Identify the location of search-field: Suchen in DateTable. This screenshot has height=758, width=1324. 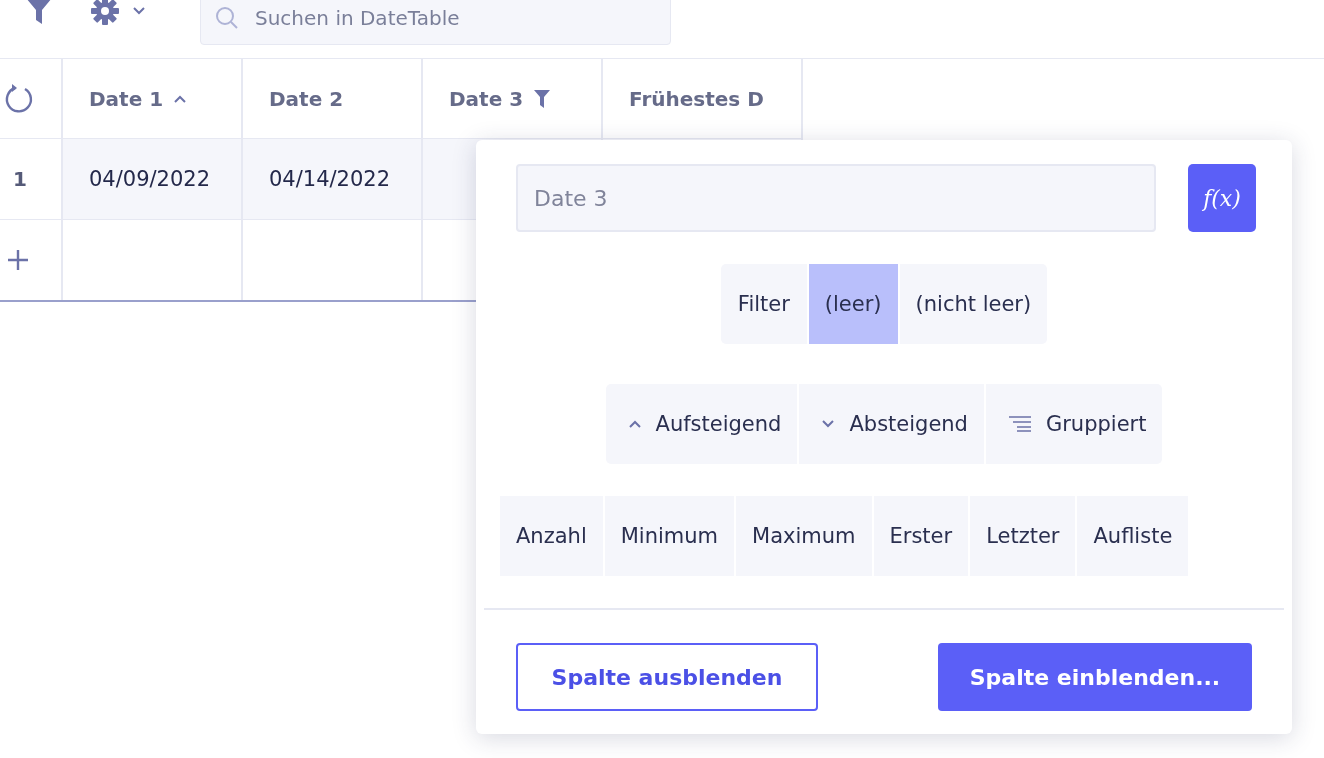
(435, 22).